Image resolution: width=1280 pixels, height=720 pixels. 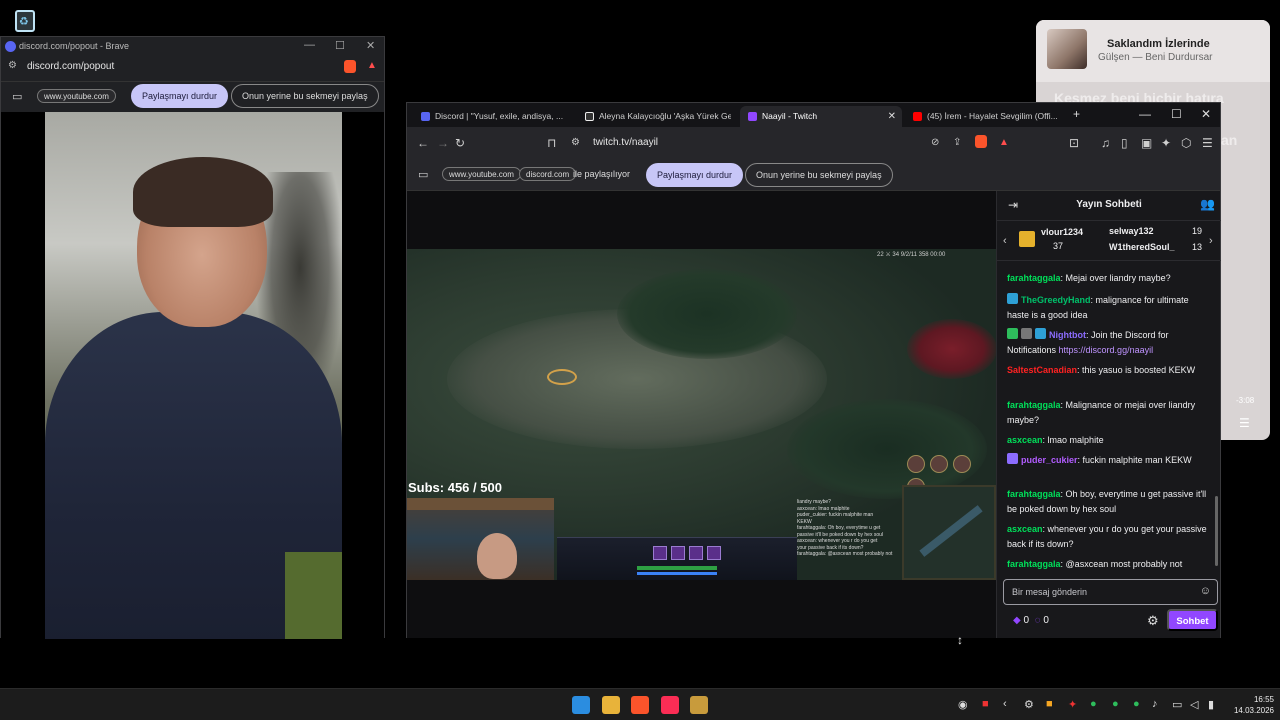 What do you see at coordinates (551, 143) in the screenshot?
I see `bookmark-icon: ⊓` at bounding box center [551, 143].